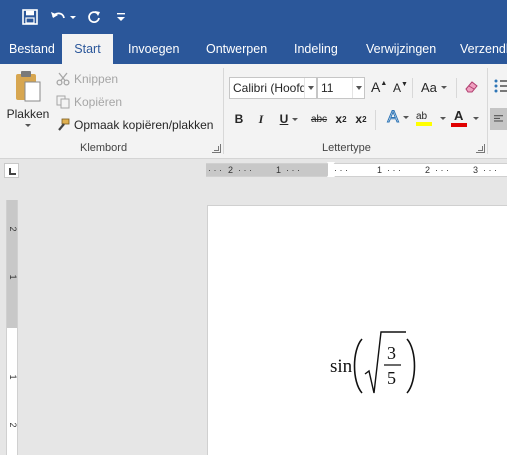 The height and width of the screenshot is (455, 507). I want to click on bold-button: B, so click(239, 119).